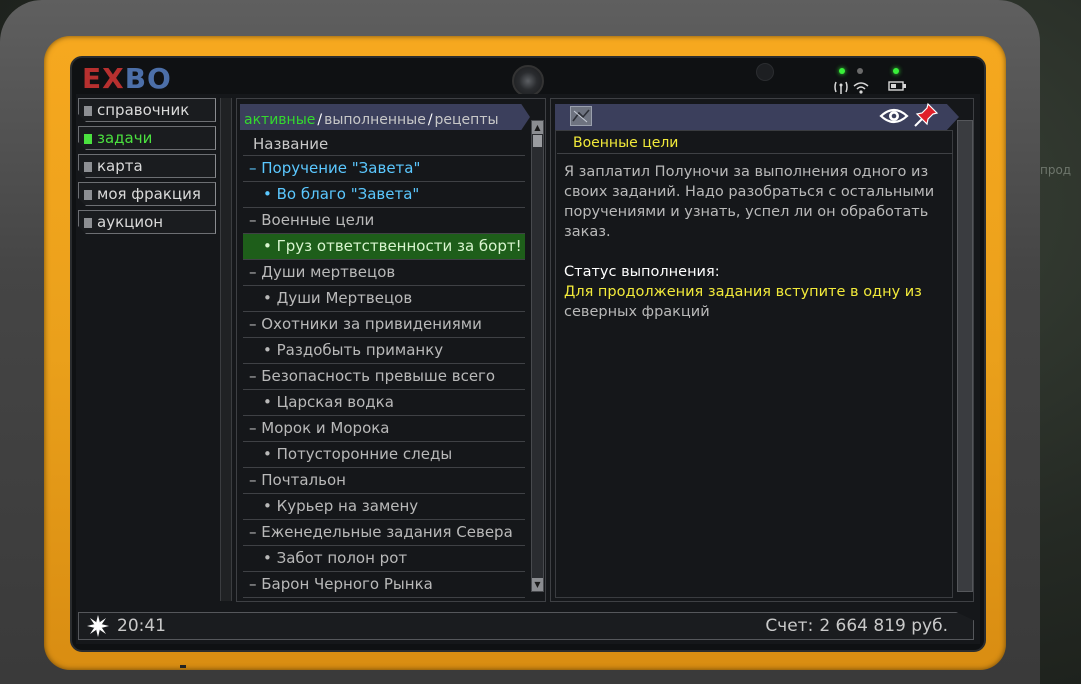  I want to click on task-row: • Курьер на замену, so click(384, 507).